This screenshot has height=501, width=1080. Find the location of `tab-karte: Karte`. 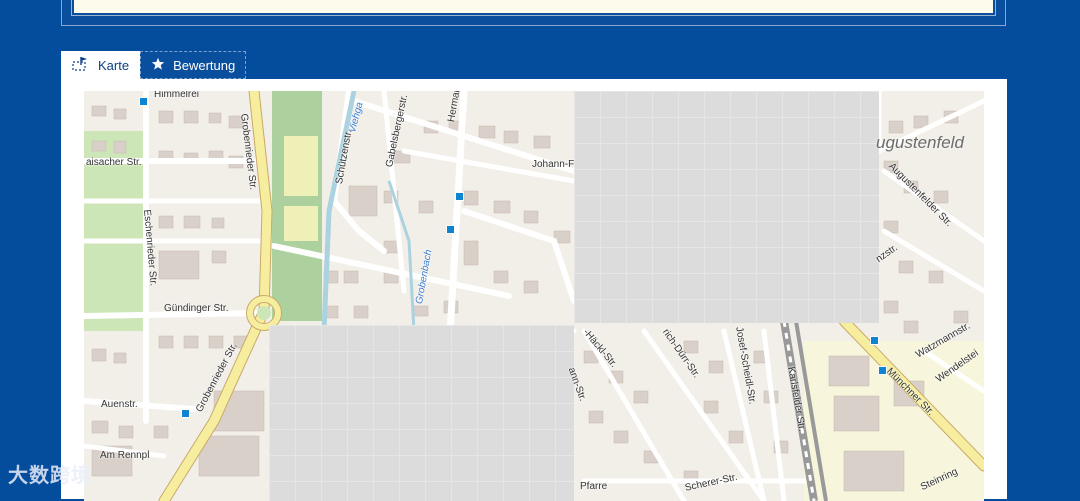

tab-karte: Karte is located at coordinates (101, 65).